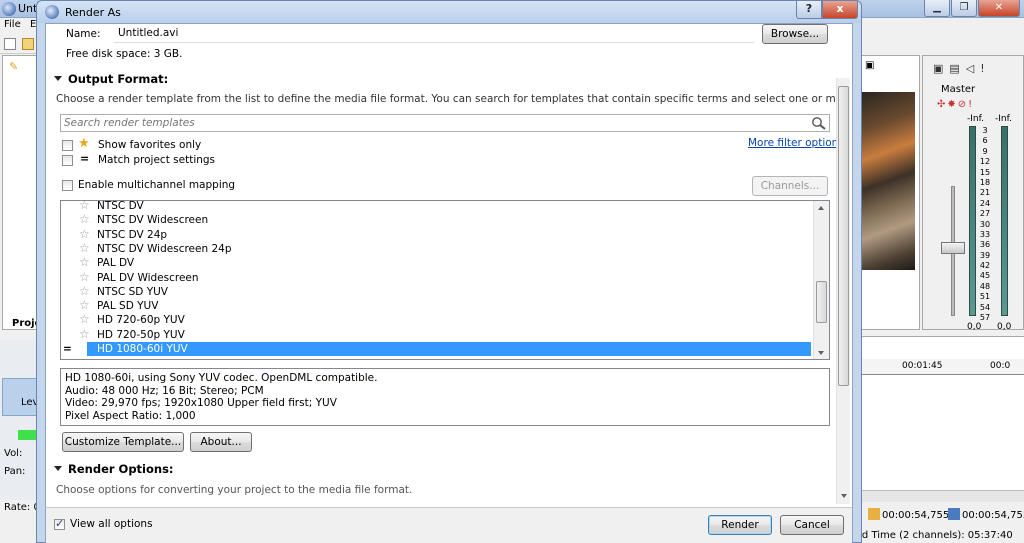  What do you see at coordinates (869, 65) in the screenshot?
I see `preview-settings-icon: ▣` at bounding box center [869, 65].